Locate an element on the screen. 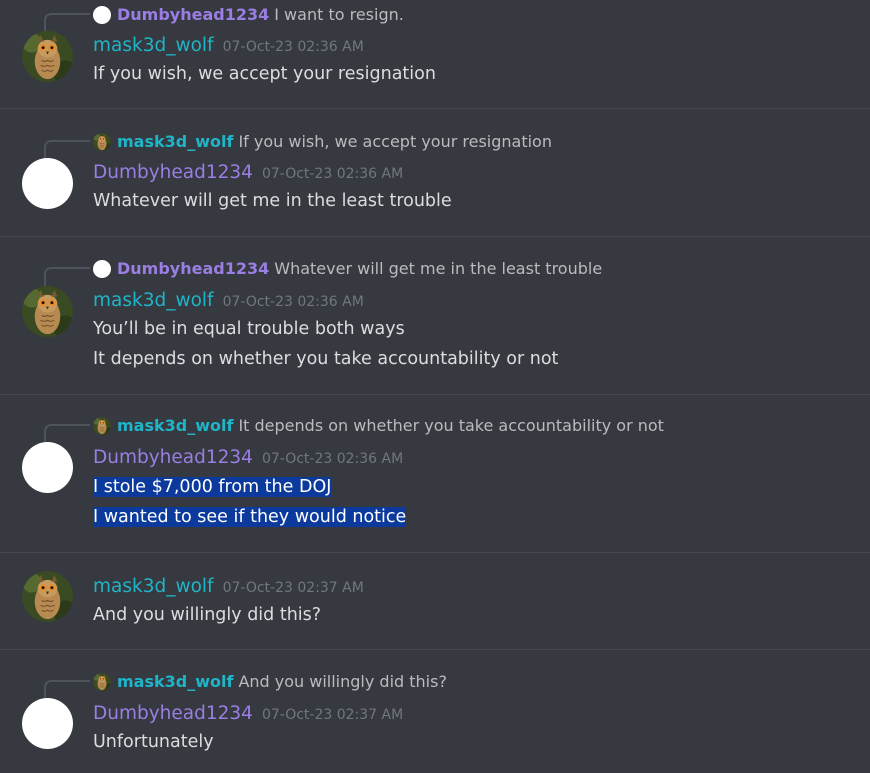  reply-content: I want to resign. is located at coordinates (339, 14).